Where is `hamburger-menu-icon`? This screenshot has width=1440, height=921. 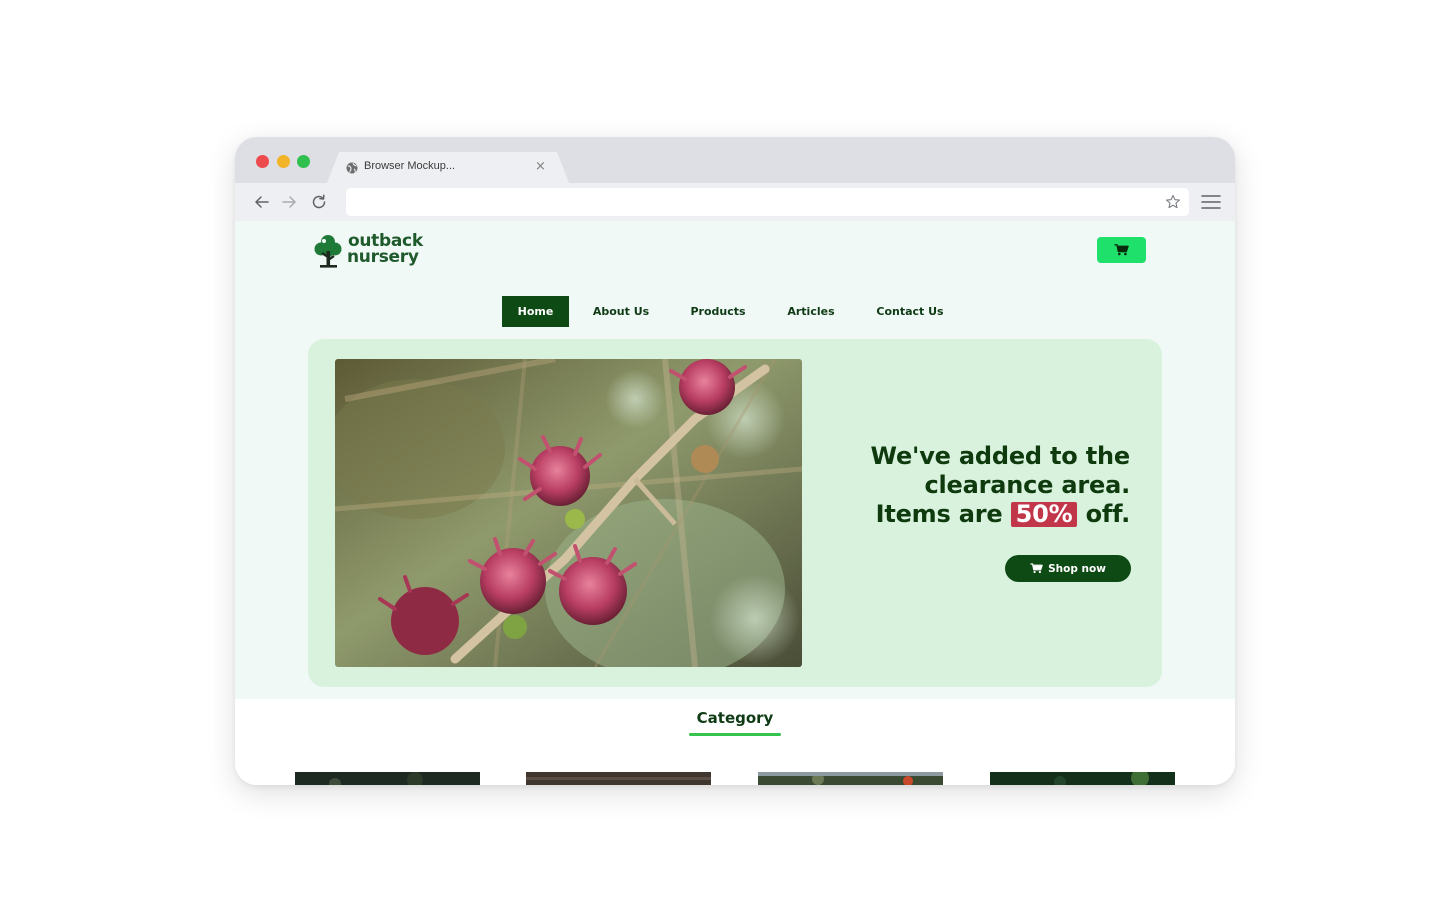
hamburger-menu-icon is located at coordinates (1211, 202).